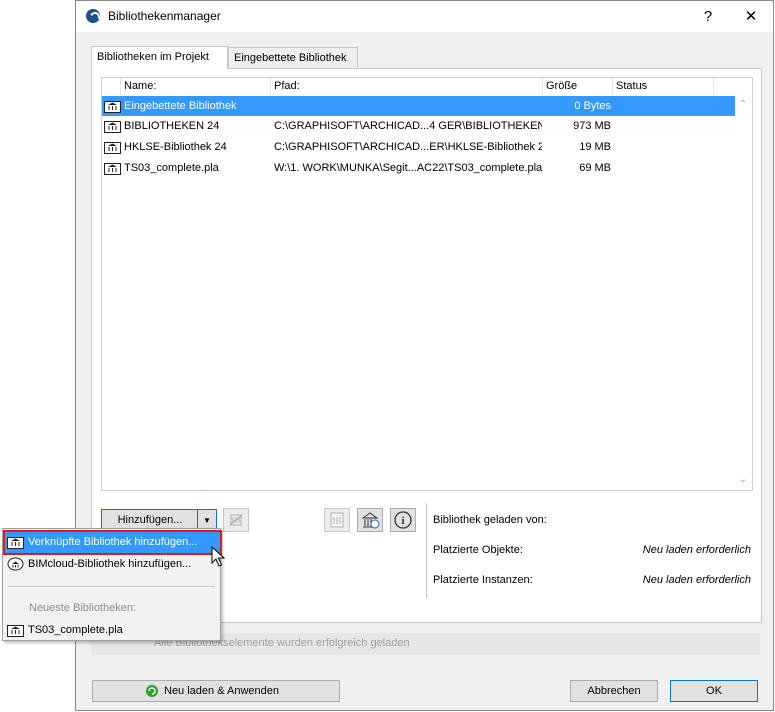 Image resolution: width=775 pixels, height=712 pixels. Describe the element at coordinates (196, 86) in the screenshot. I see `column-header-name: Name:` at that location.